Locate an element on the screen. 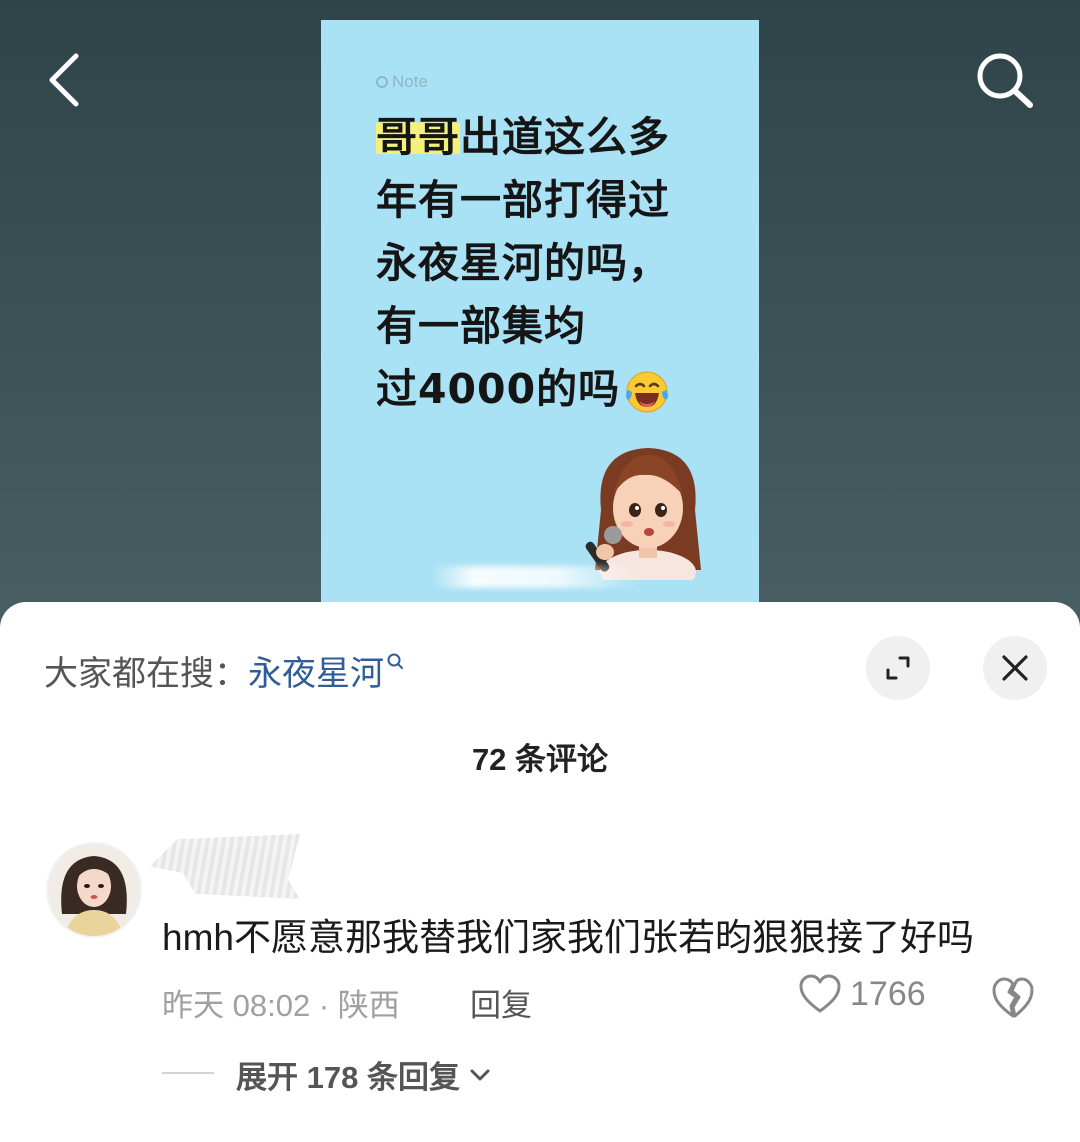 This screenshot has height=1142, width=1080. note-brand: Note is located at coordinates (402, 82).